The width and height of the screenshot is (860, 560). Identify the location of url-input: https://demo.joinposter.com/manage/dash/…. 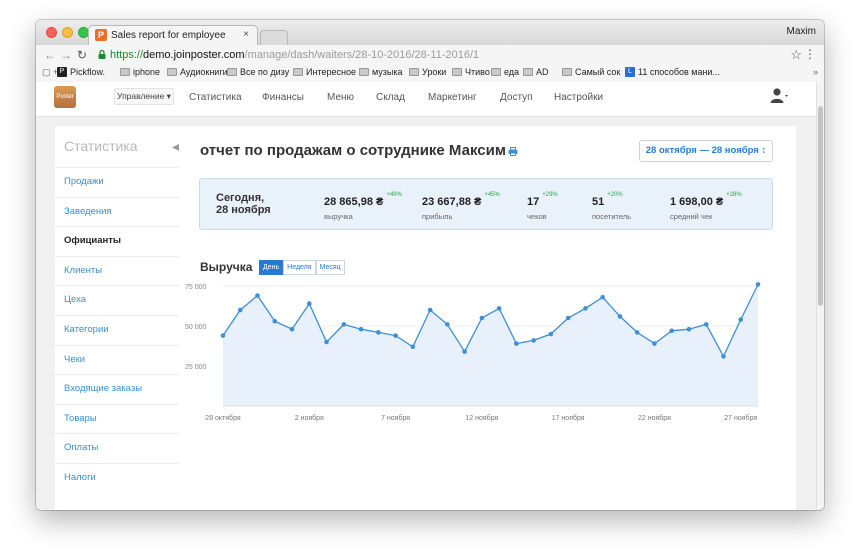
(294, 55).